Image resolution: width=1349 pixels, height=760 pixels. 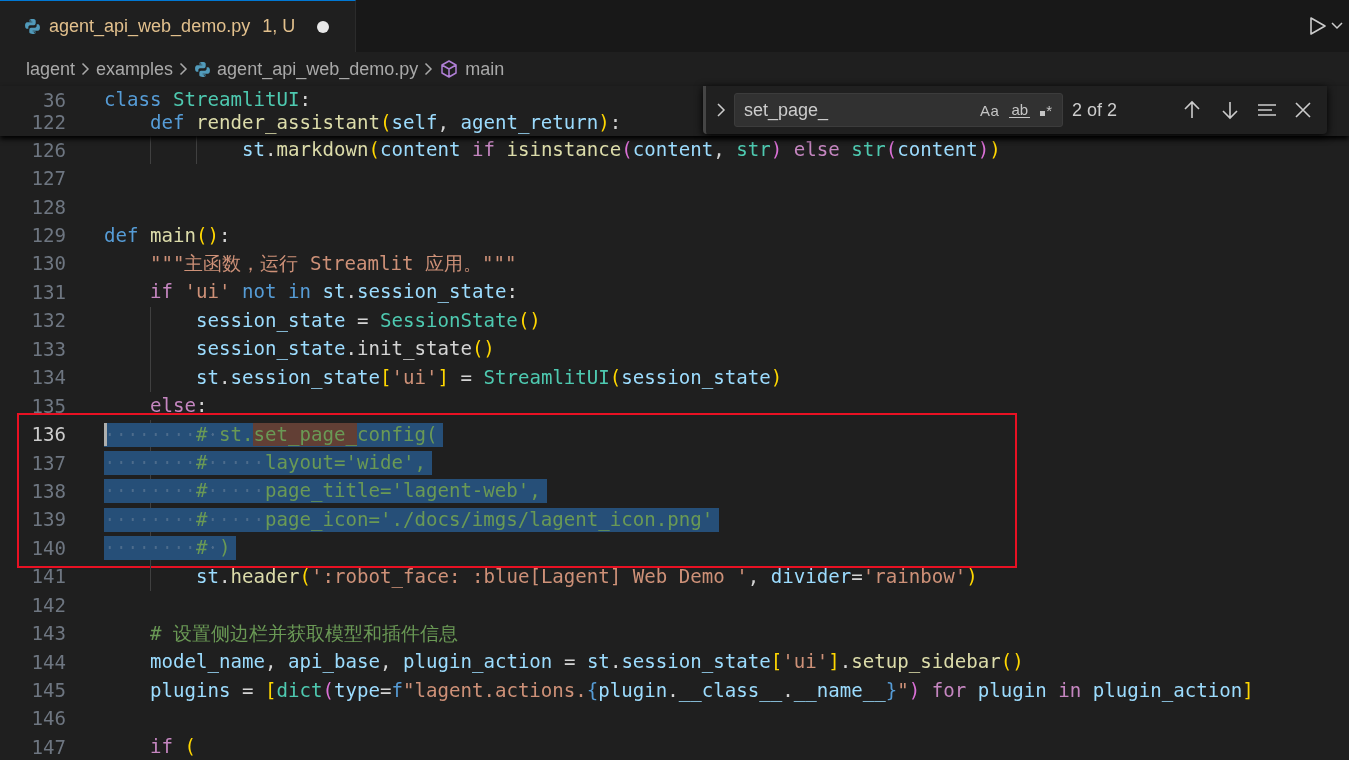 What do you see at coordinates (48, 463) in the screenshot?
I see `line-number: 137` at bounding box center [48, 463].